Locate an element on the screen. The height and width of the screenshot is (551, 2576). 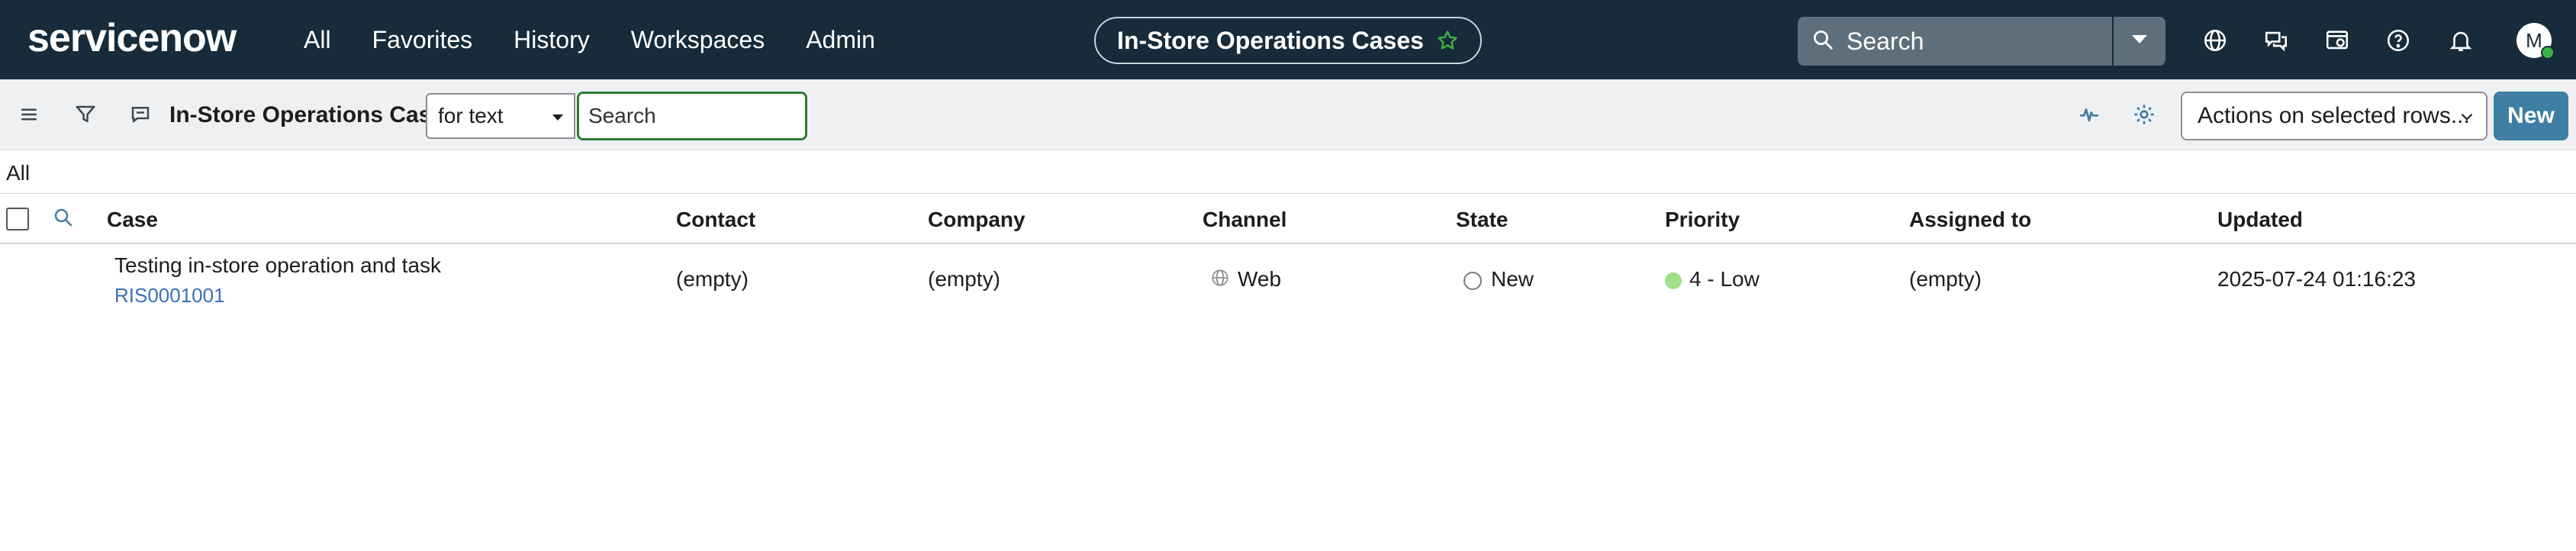
company-cell: (empty) is located at coordinates (964, 279).